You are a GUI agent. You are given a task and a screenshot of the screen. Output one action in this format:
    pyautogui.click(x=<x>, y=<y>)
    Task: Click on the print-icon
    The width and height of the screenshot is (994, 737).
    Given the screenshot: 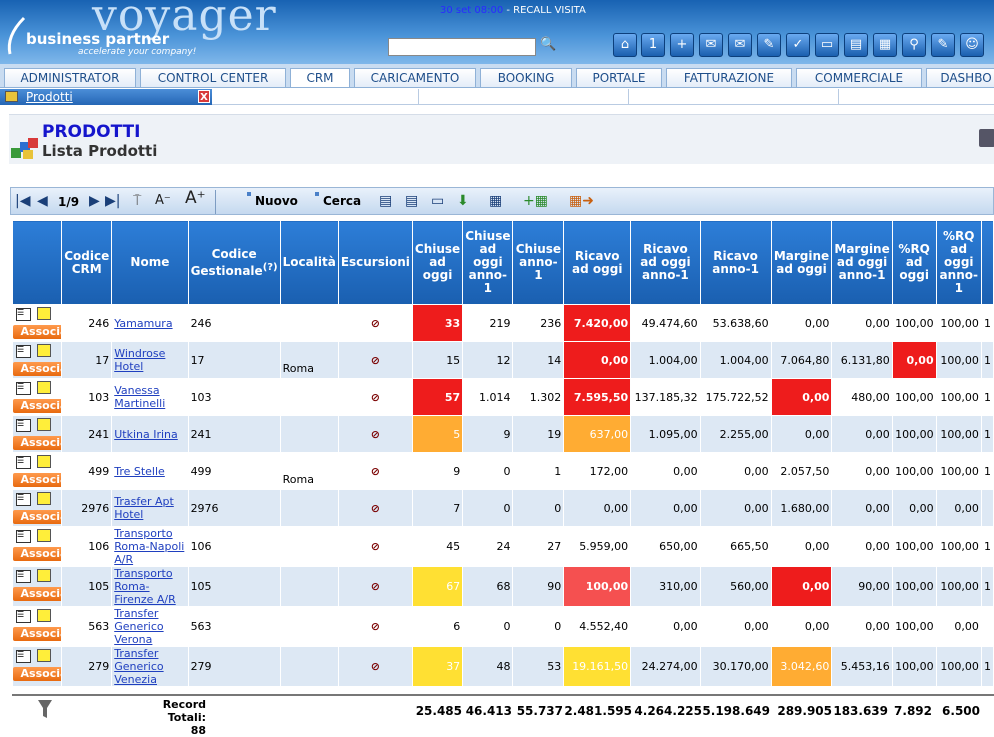 What is the action you would take?
    pyautogui.click(x=986, y=138)
    